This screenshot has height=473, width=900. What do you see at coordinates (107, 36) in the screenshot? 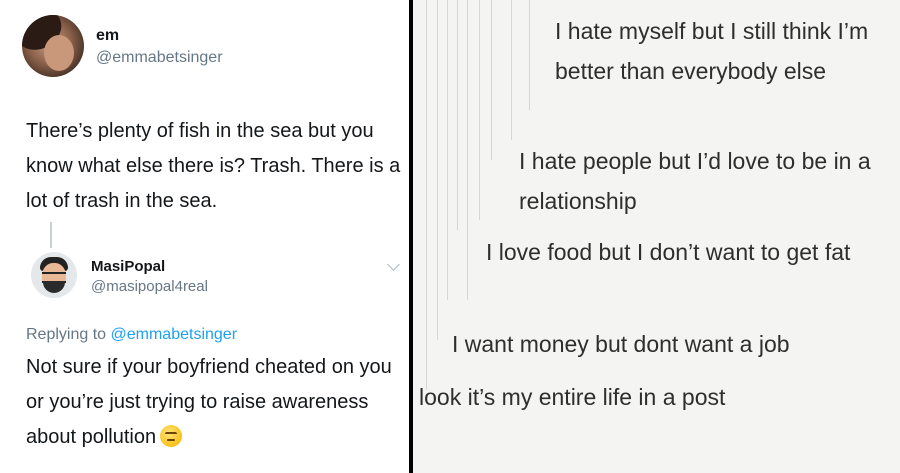
I see `tweet-author-name: em` at bounding box center [107, 36].